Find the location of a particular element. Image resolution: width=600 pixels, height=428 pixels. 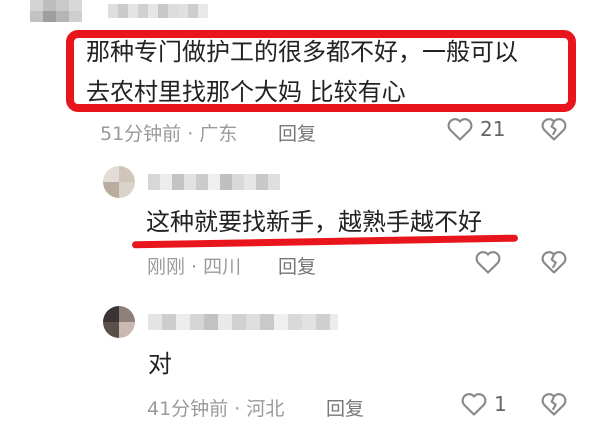

comment-time: 刚刚 is located at coordinates (166, 267).